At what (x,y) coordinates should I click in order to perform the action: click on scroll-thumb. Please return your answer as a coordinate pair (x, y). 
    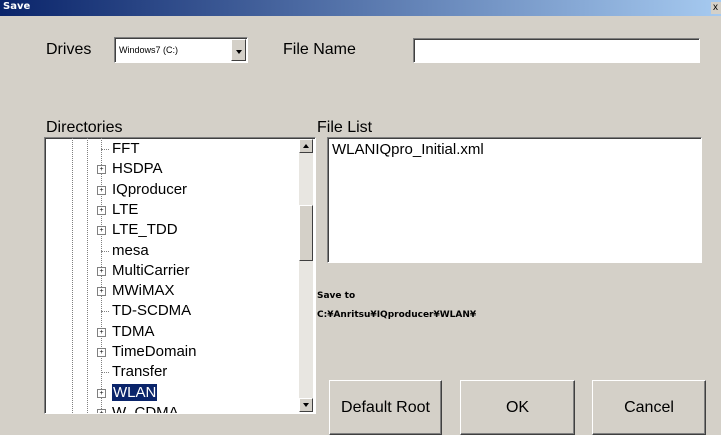
    Looking at the image, I should click on (306, 233).